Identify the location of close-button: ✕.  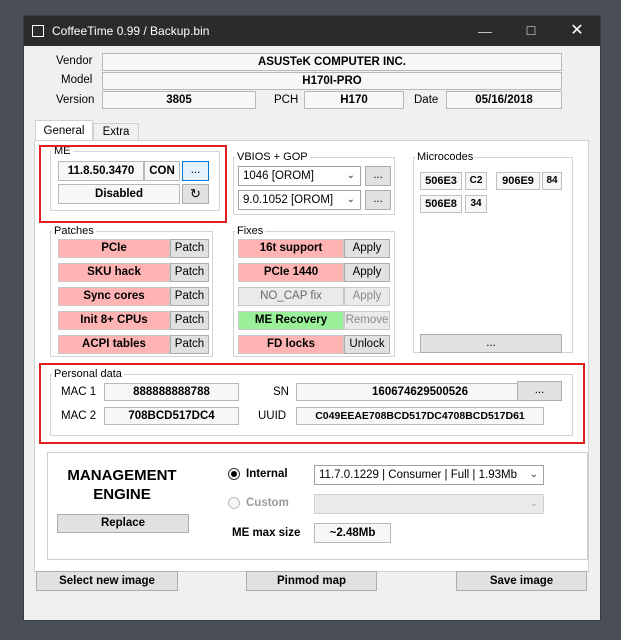
(577, 31).